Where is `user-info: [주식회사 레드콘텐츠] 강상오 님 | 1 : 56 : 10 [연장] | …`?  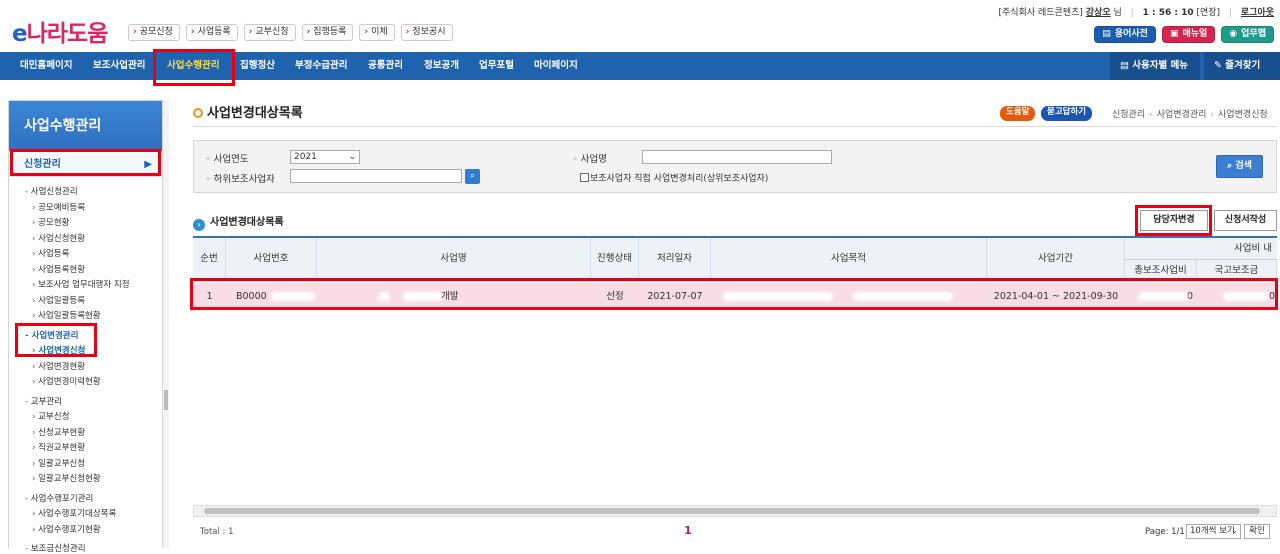
user-info: [주식회사 레드콘텐츠] 강상오 님 | 1 : 56 : 10 [연장] | … is located at coordinates (1136, 13).